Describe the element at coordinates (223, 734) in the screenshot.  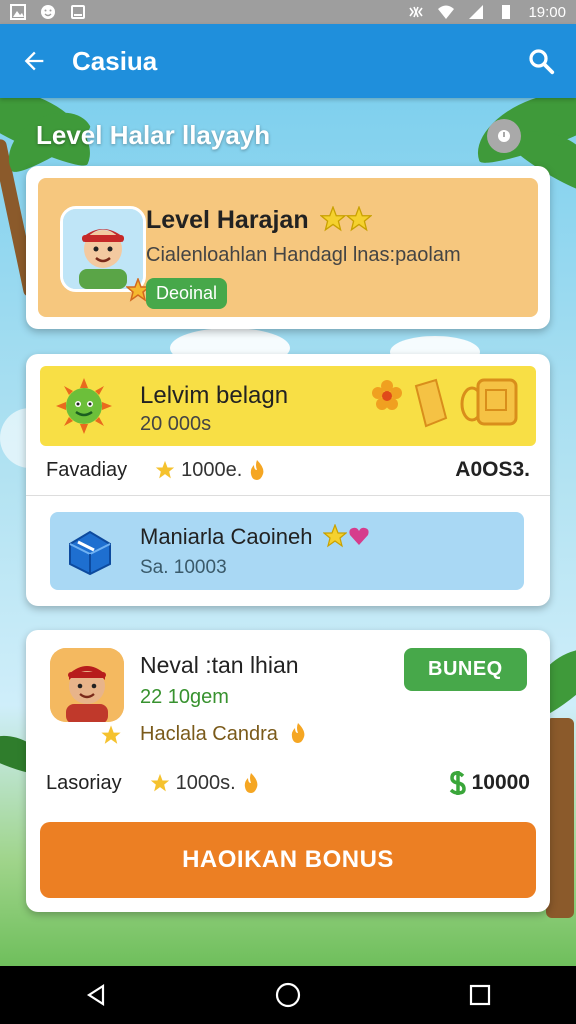
I see `bonus-note: Haclala Candra` at that location.